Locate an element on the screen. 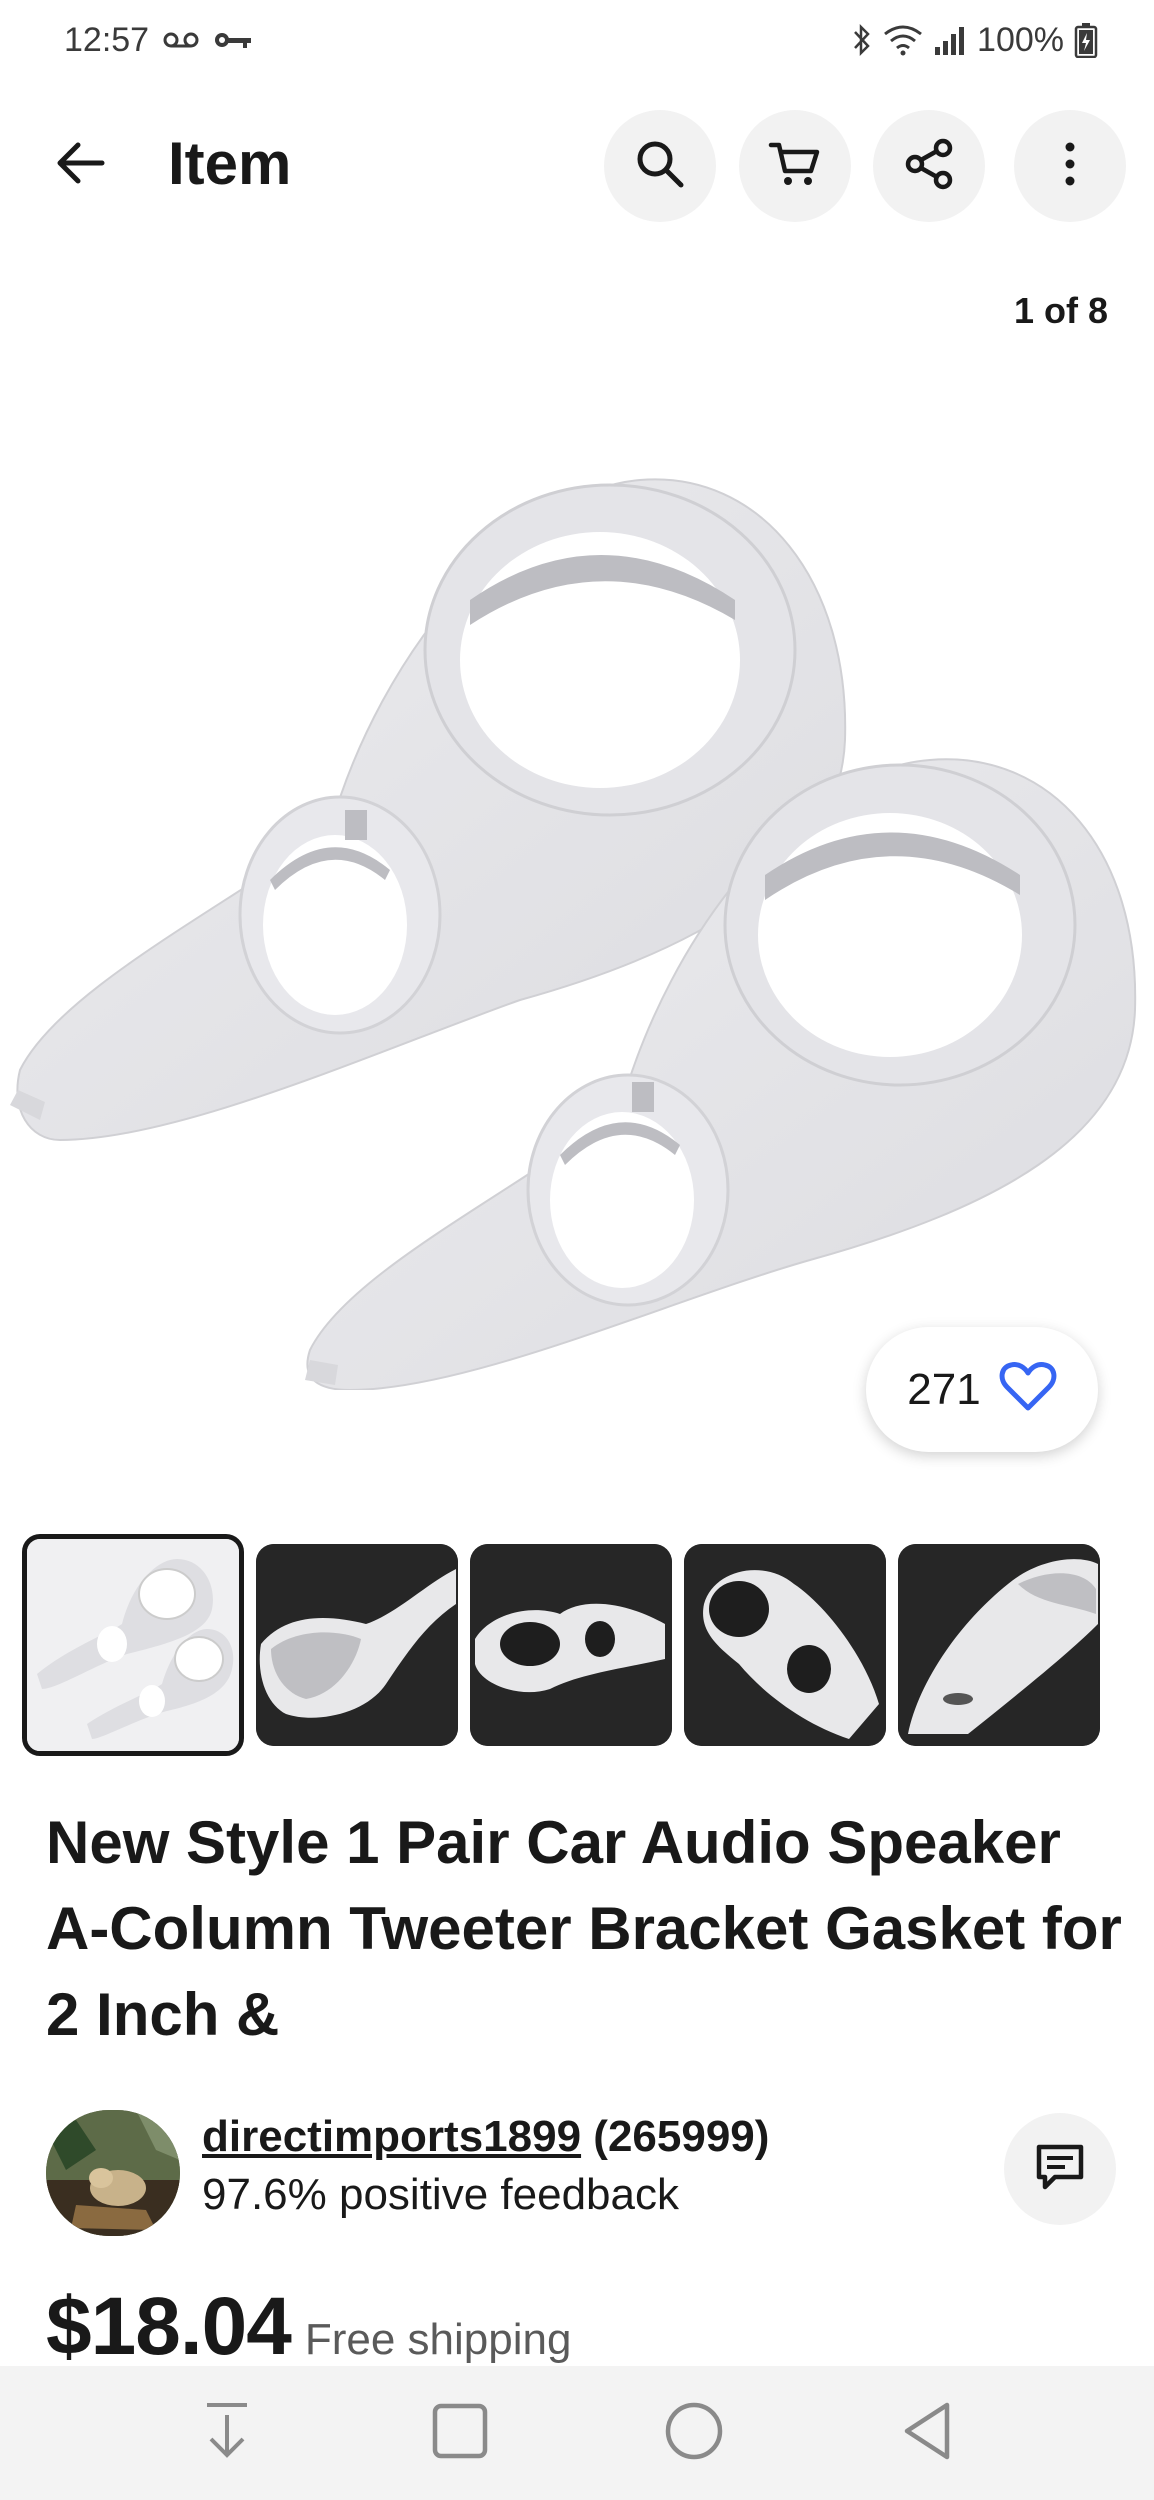 This screenshot has width=1154, height=2500. back-arrow-icon is located at coordinates (80, 165).